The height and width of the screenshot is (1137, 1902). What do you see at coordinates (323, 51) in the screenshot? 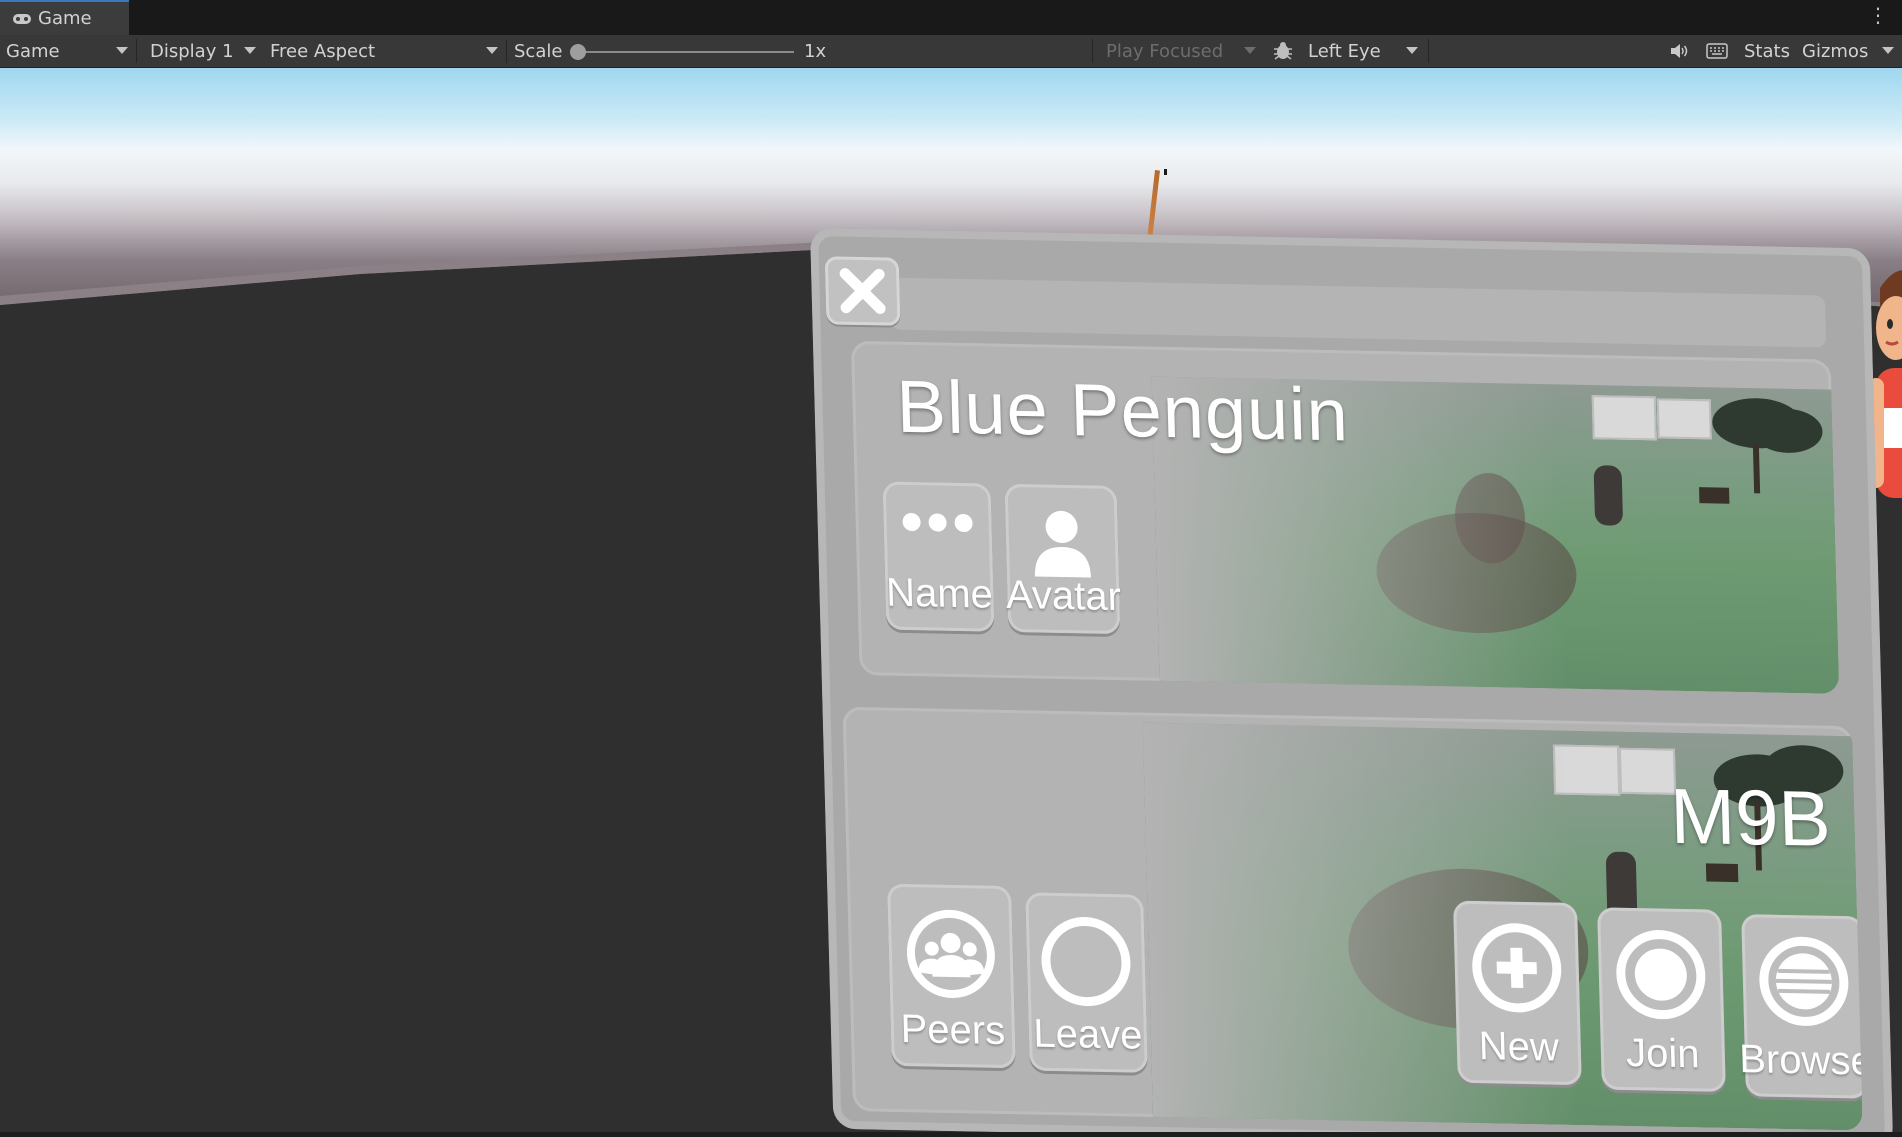
I see `aspect-dropdown-label: Free Aspect` at bounding box center [323, 51].